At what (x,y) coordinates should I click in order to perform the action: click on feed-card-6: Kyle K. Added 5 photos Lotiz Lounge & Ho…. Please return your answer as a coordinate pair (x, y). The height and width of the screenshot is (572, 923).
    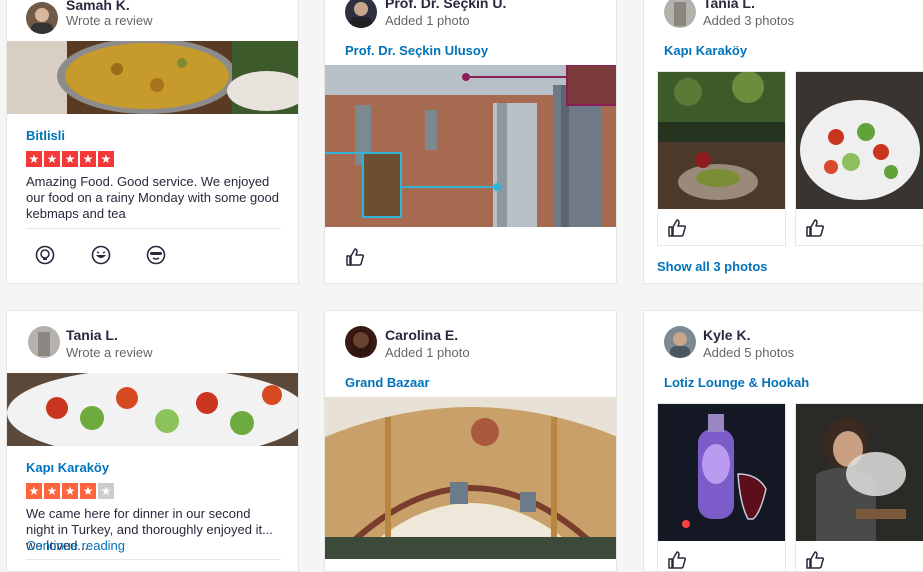
    Looking at the image, I should click on (783, 441).